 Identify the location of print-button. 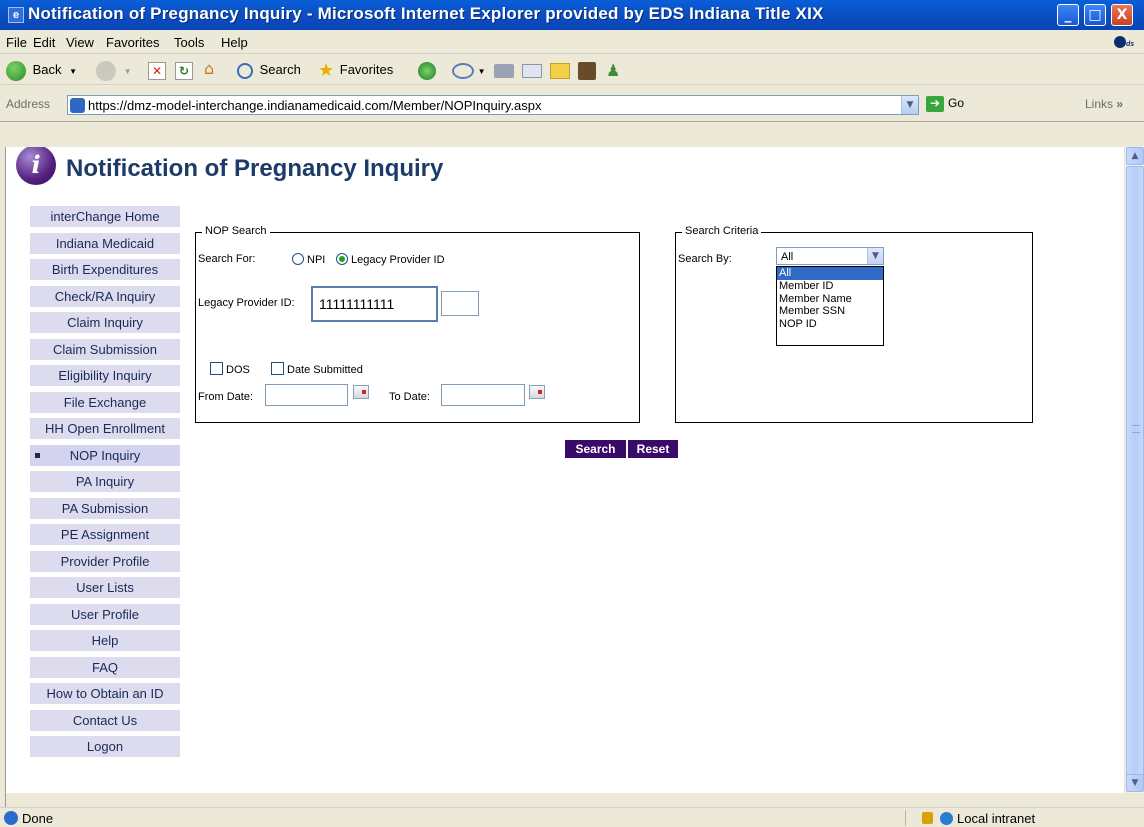
(504, 70).